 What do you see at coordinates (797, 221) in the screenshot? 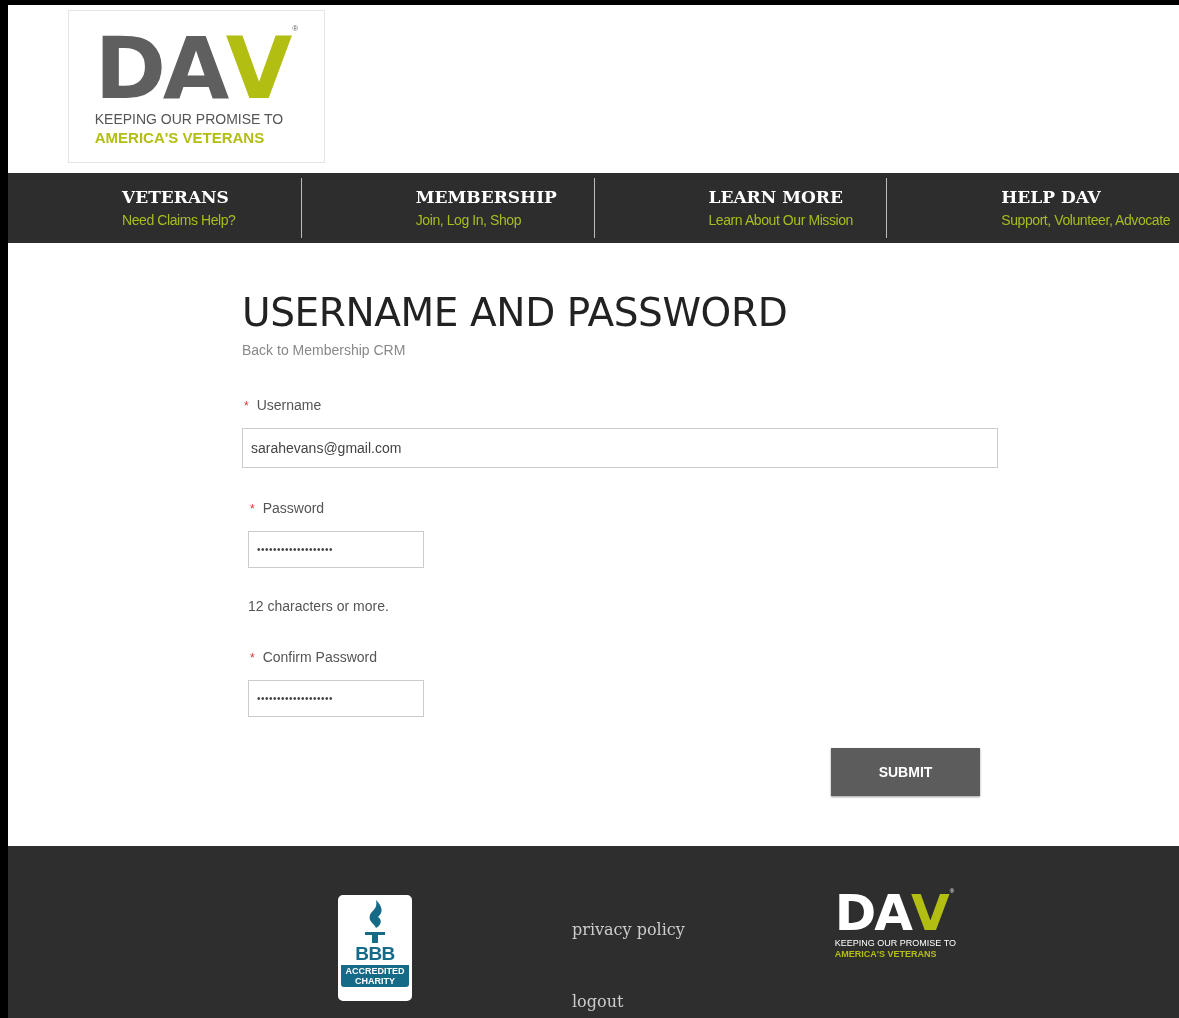
I see `nav-subtitle: Learn About Our Mission` at bounding box center [797, 221].